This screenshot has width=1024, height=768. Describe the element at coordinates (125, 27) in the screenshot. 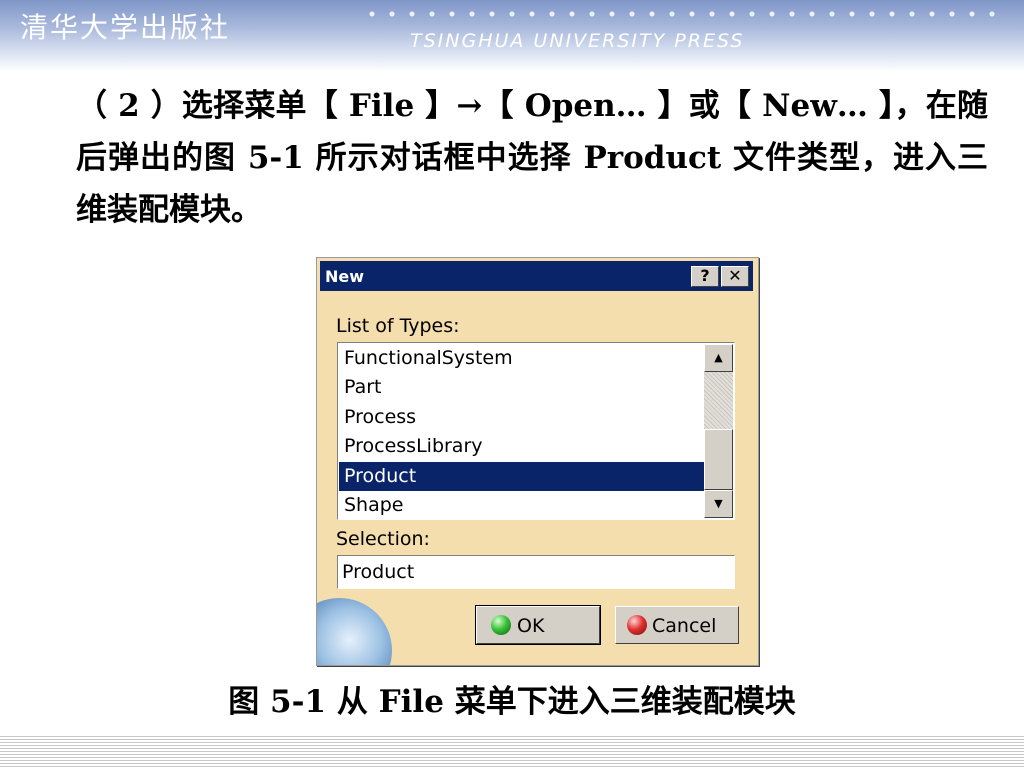

I see `publisher-name-cn: 清华大学出版社` at that location.